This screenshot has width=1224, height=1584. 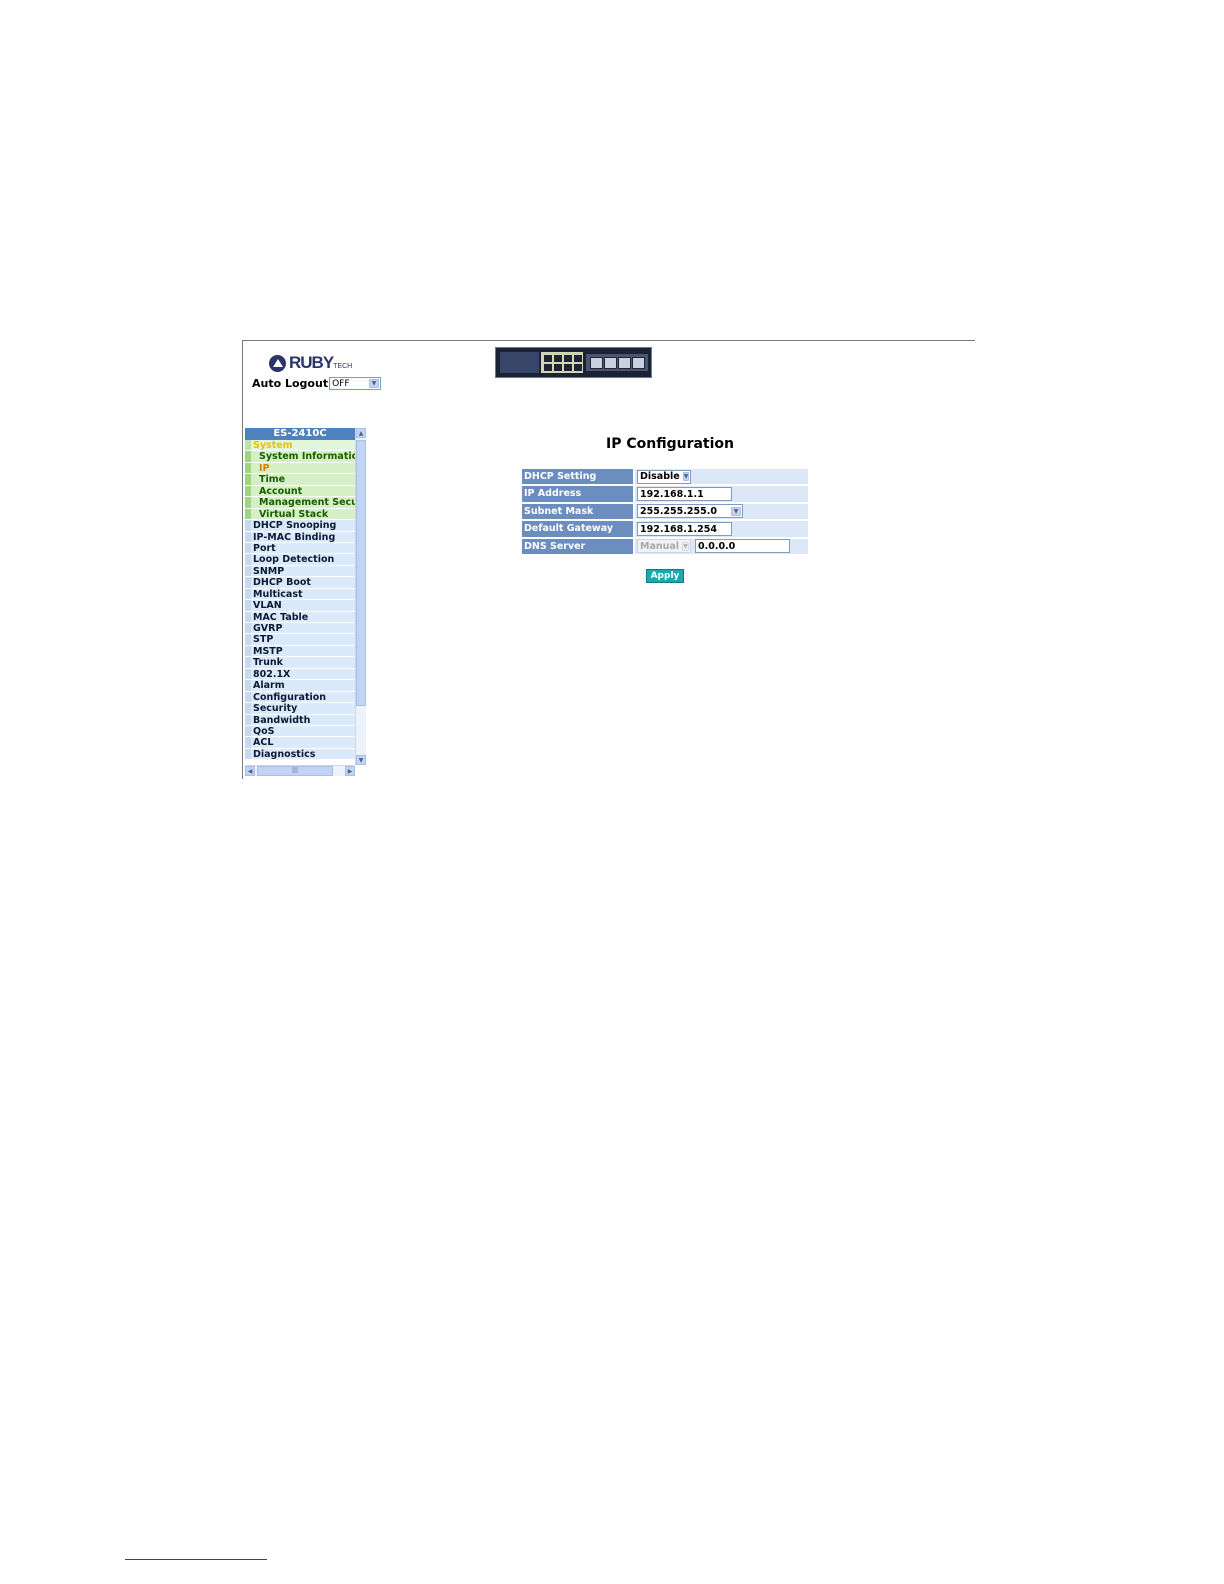 I want to click on sidebar-item-vlan: VLAN, so click(x=300, y=606).